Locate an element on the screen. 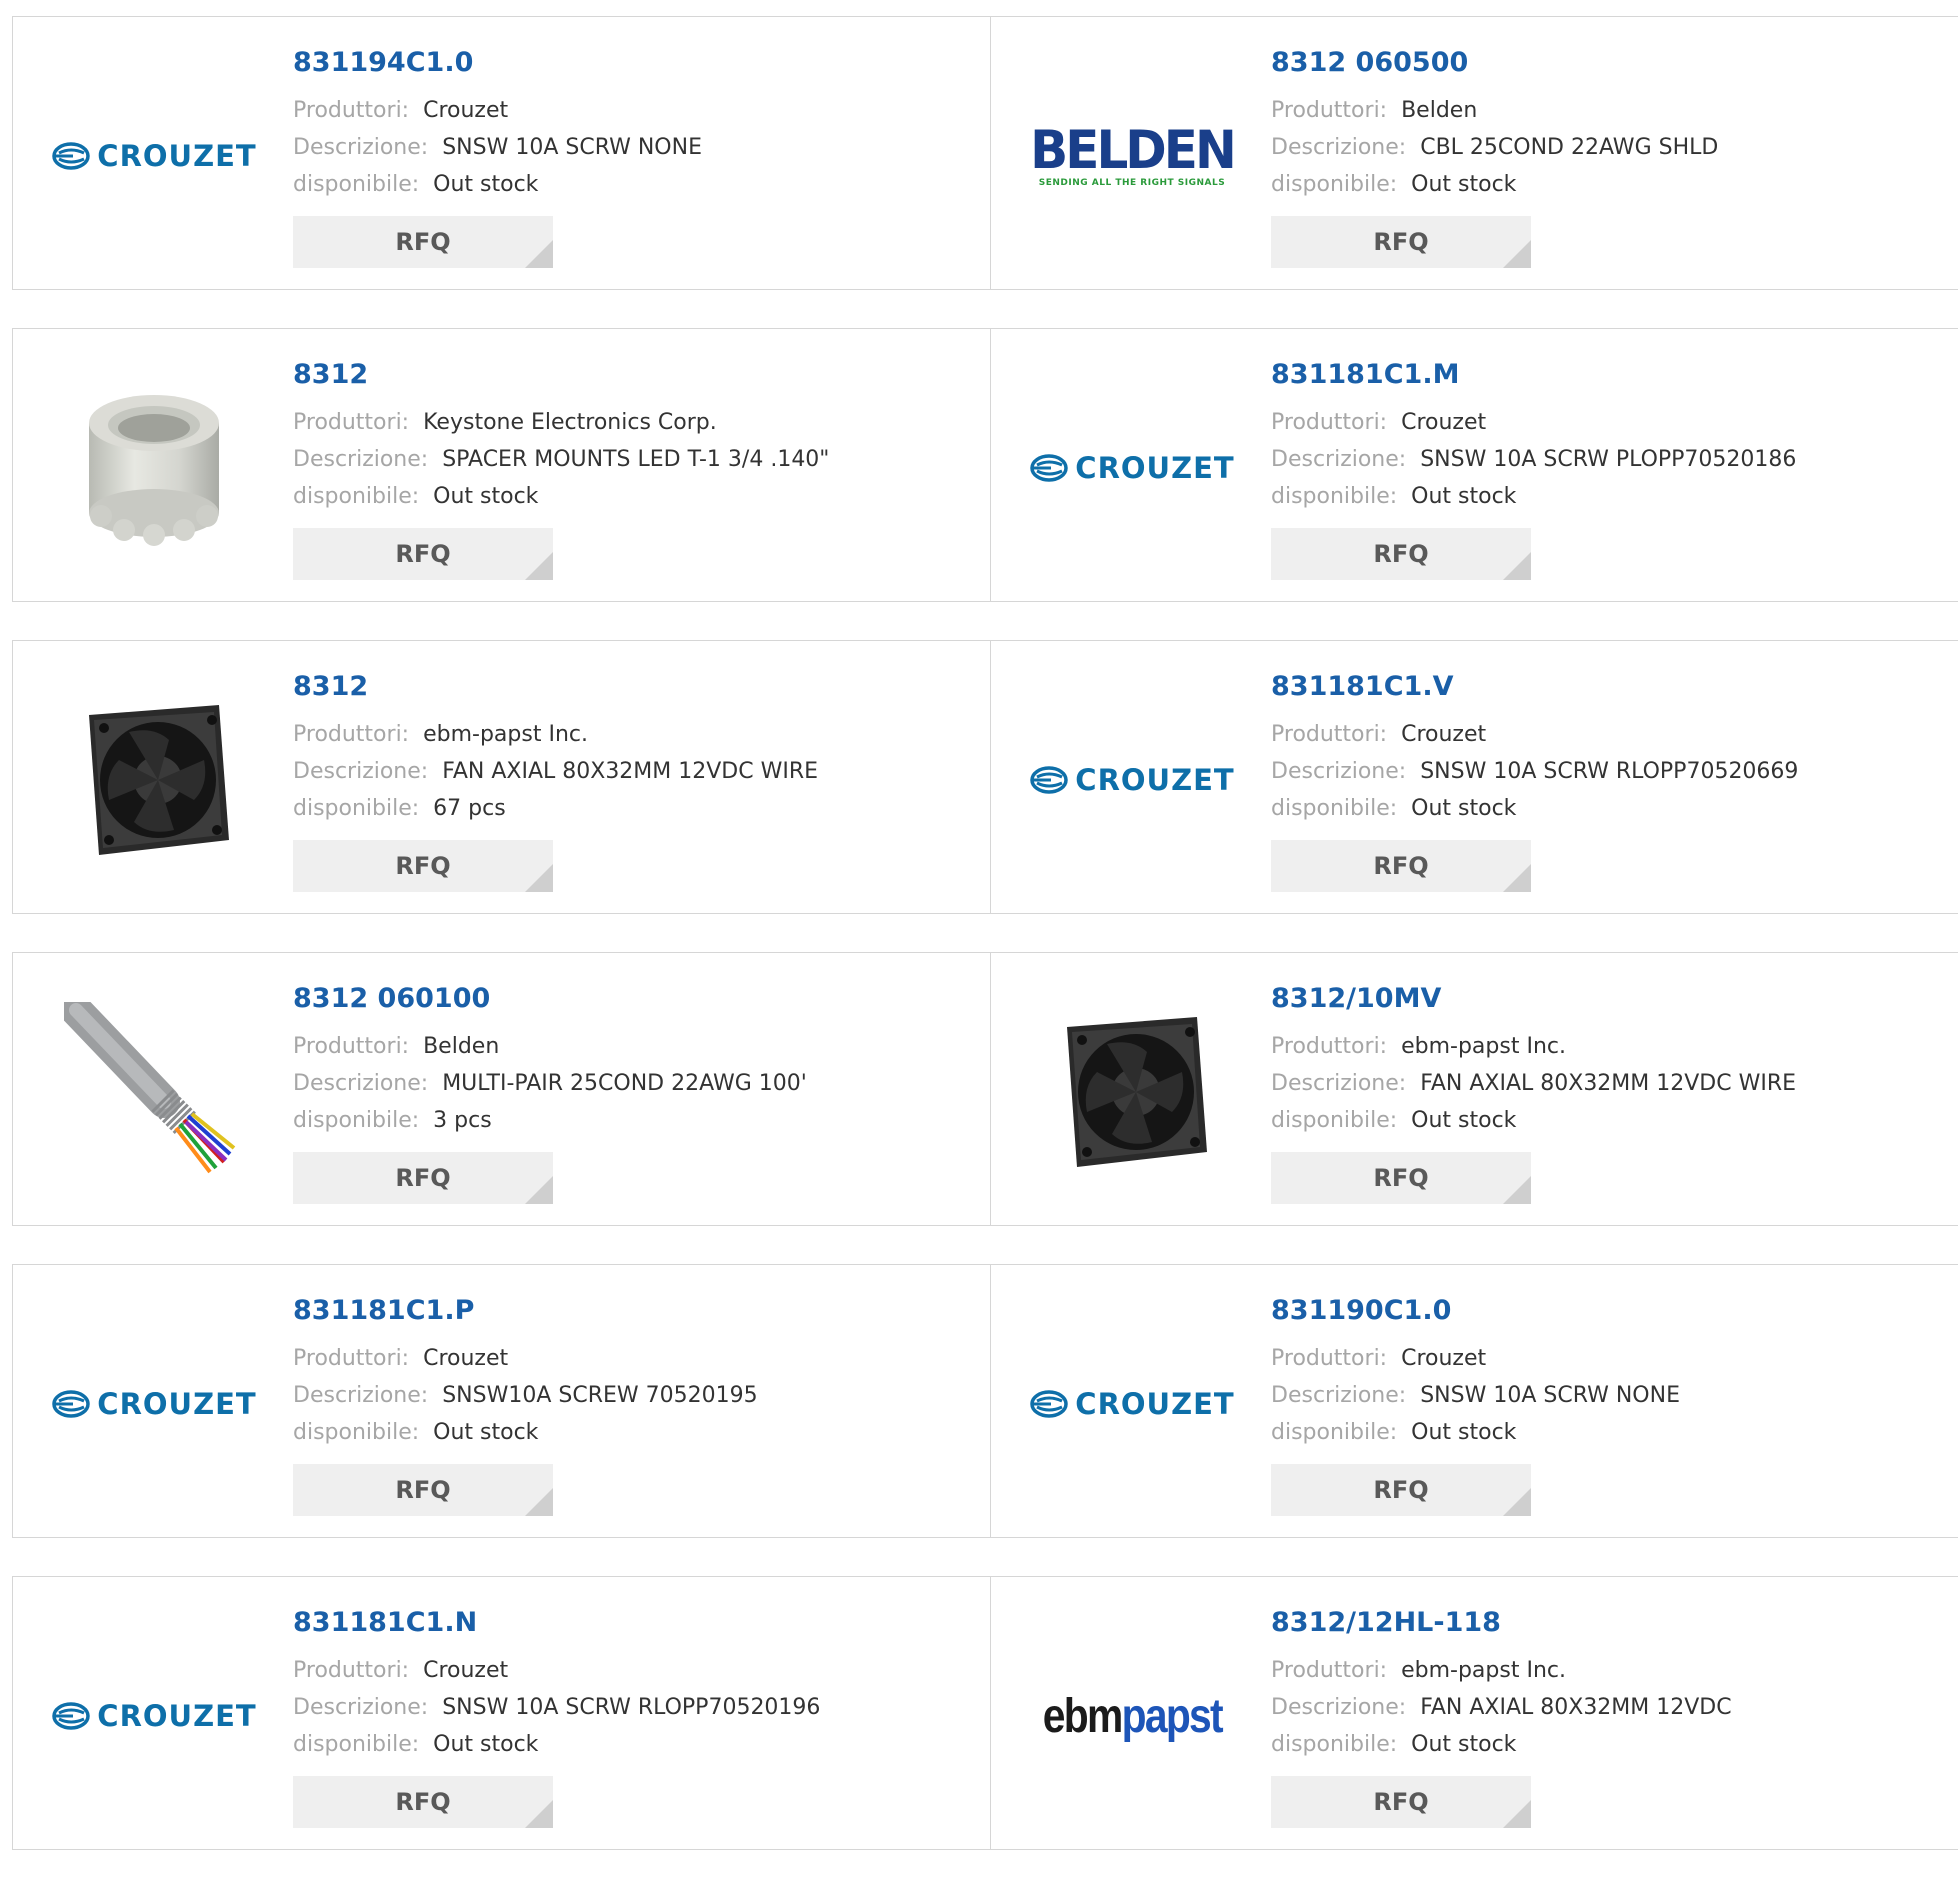 The height and width of the screenshot is (1888, 1958). description-label: Descrizione: is located at coordinates (361, 1083).